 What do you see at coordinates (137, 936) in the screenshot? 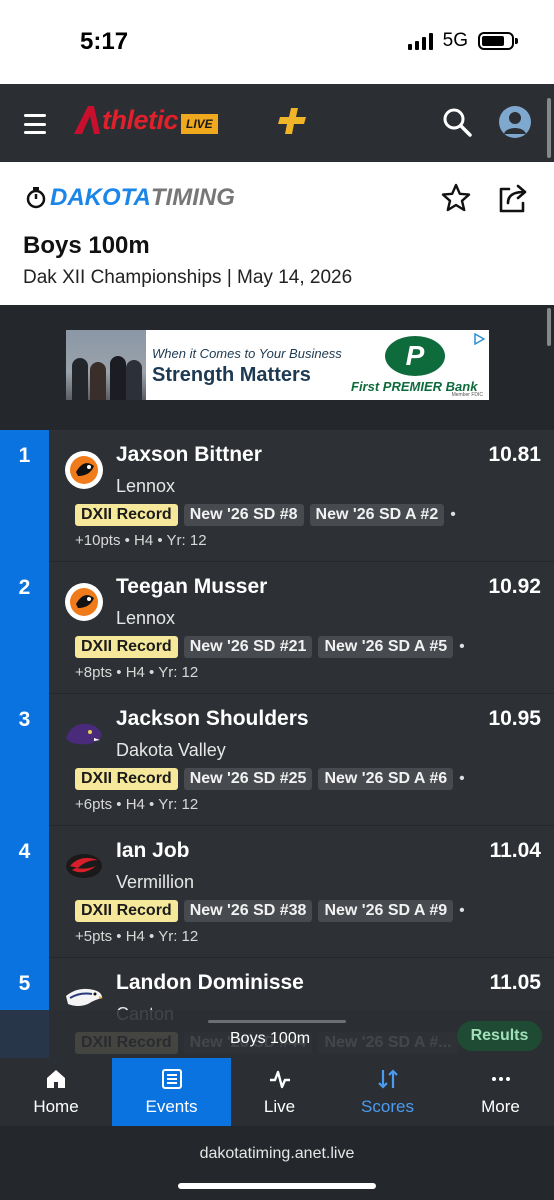
I see `result-meta: +5pts • H4 • Yr: 12` at bounding box center [137, 936].